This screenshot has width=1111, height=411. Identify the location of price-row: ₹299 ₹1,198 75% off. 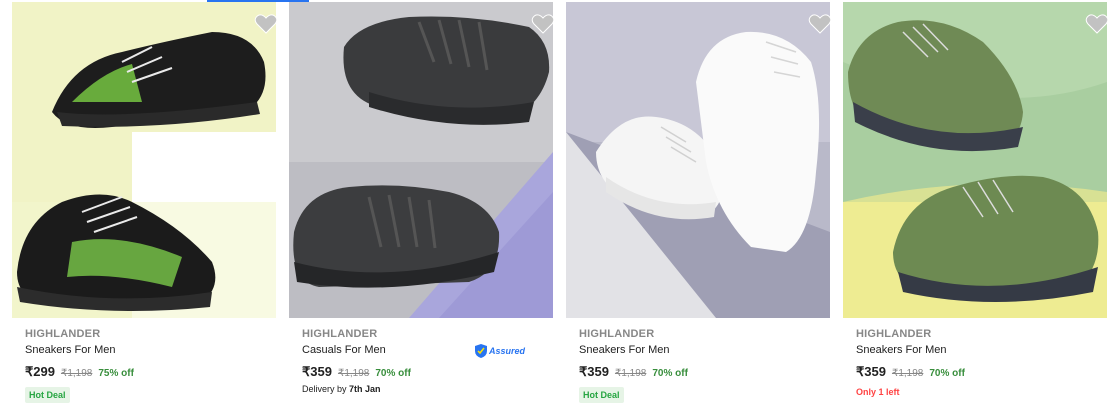
(79, 372).